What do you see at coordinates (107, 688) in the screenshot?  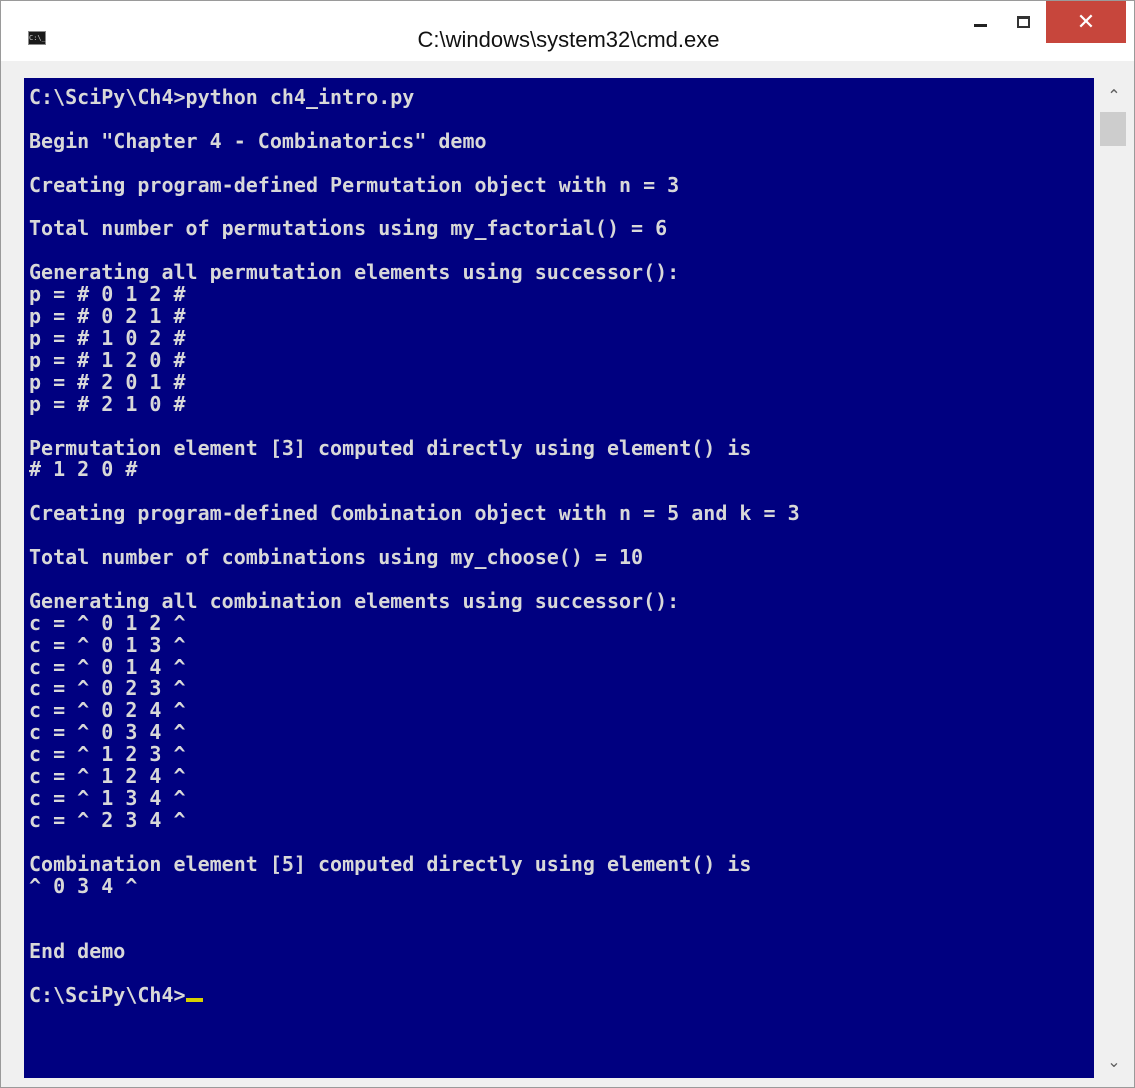 I see `console-line: c = ^ 0 2 3 ^` at bounding box center [107, 688].